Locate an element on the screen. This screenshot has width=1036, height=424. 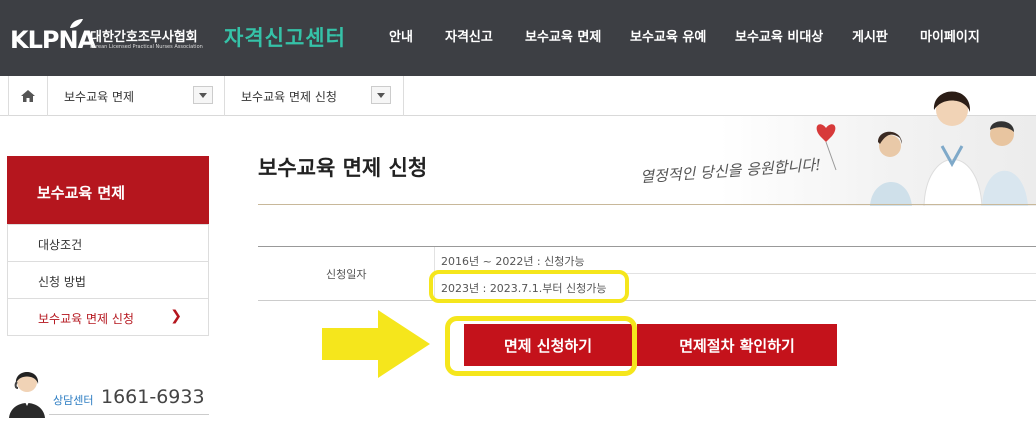
info-row-2016-2022: 2016년 ~ 2022년 : 신청가능 is located at coordinates (513, 261).